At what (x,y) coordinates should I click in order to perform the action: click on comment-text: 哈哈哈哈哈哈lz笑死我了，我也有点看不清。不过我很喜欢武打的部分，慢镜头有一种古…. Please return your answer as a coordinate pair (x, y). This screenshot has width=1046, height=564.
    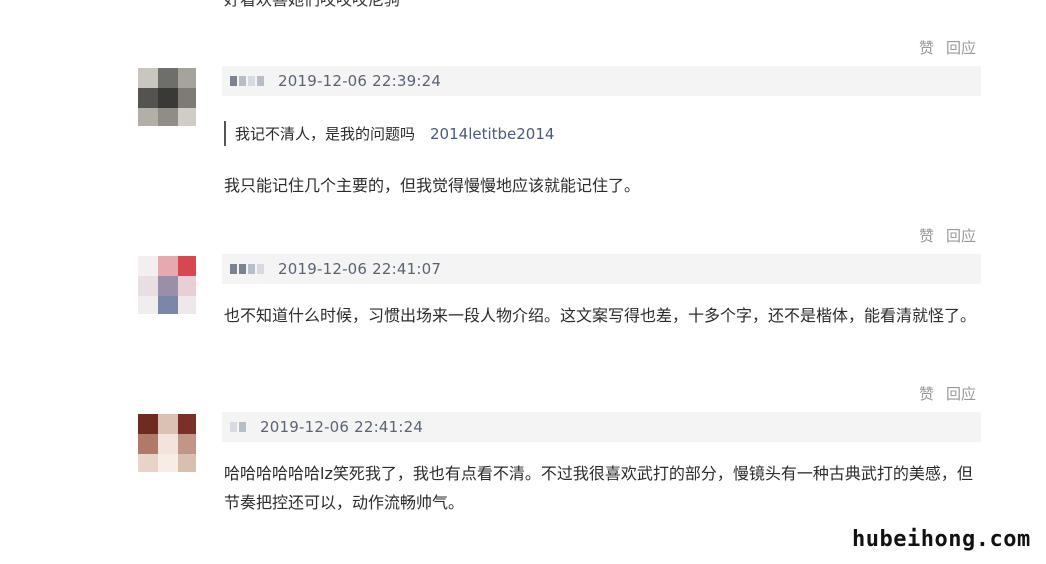
    Looking at the image, I should click on (598, 488).